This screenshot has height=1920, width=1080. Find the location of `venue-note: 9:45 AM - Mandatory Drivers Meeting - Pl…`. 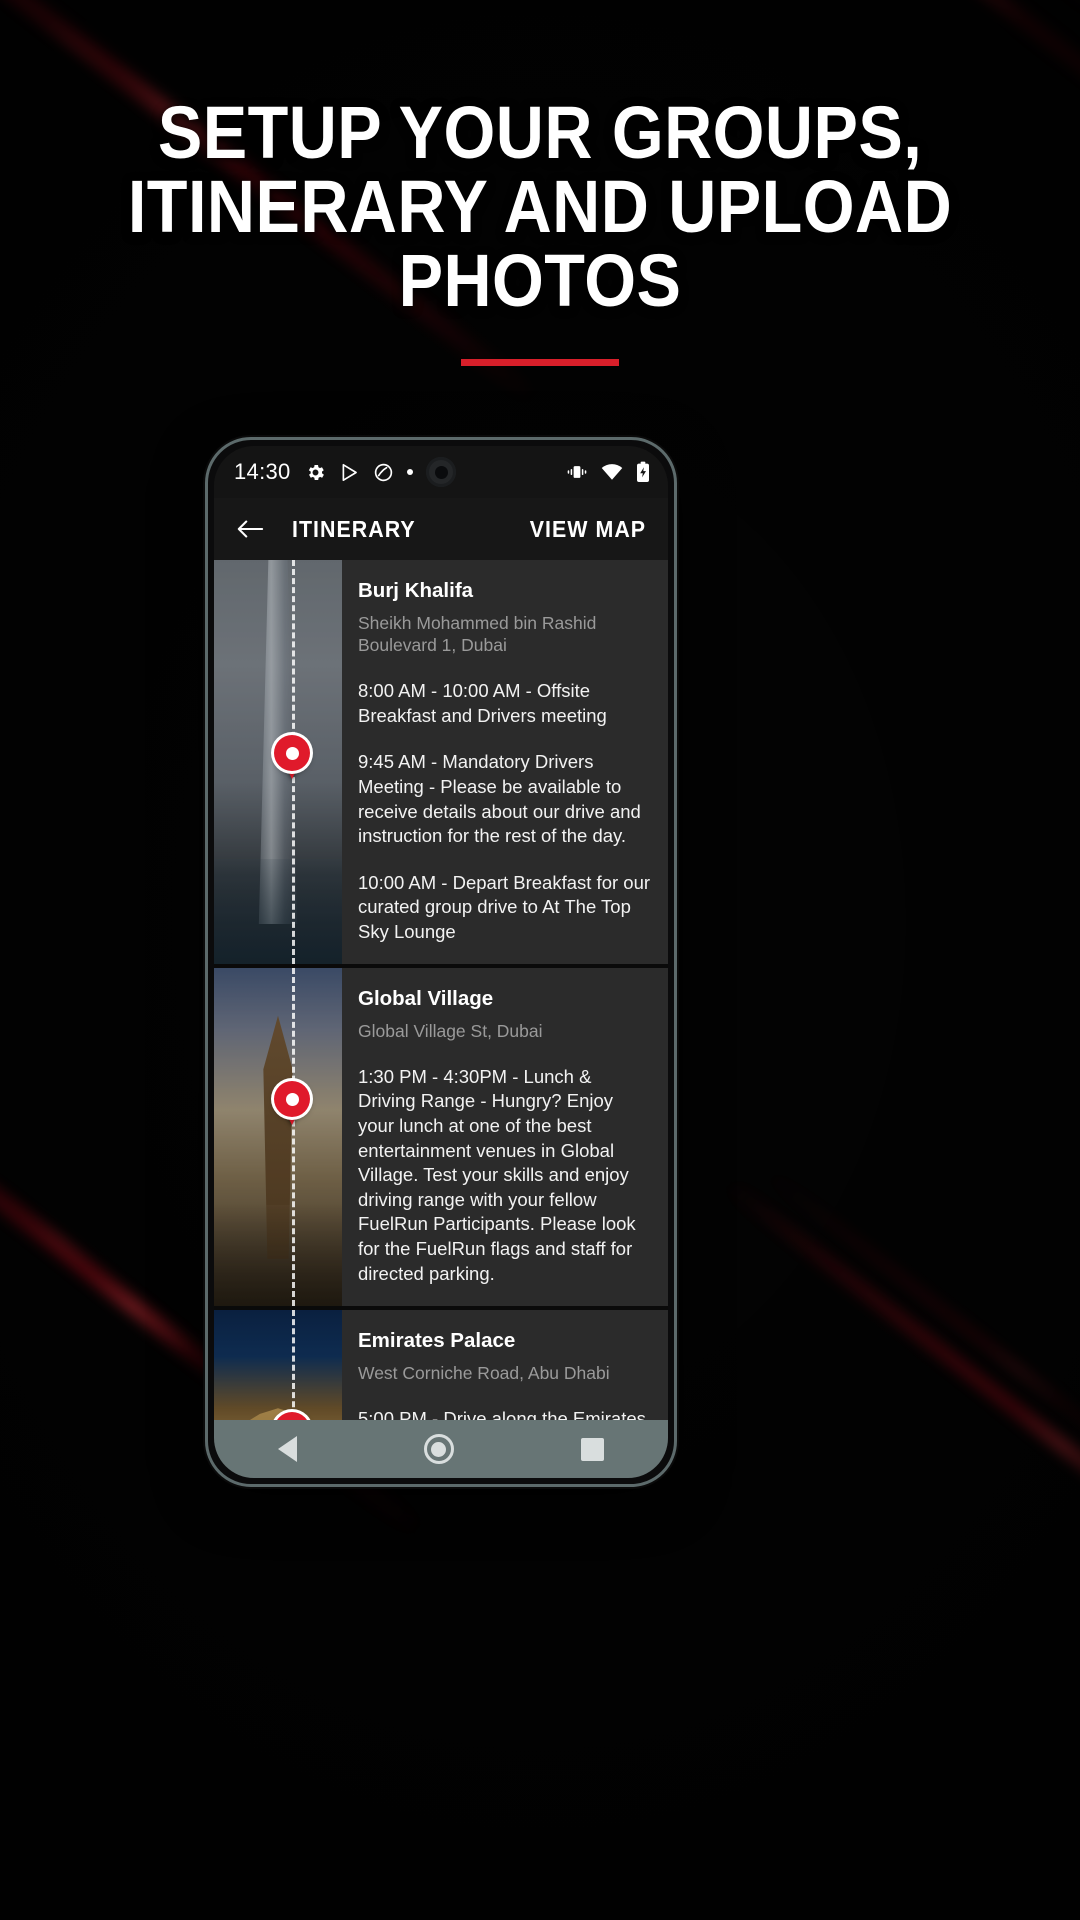

venue-note: 9:45 AM - Mandatory Drivers Meeting - Pl… is located at coordinates (499, 799).